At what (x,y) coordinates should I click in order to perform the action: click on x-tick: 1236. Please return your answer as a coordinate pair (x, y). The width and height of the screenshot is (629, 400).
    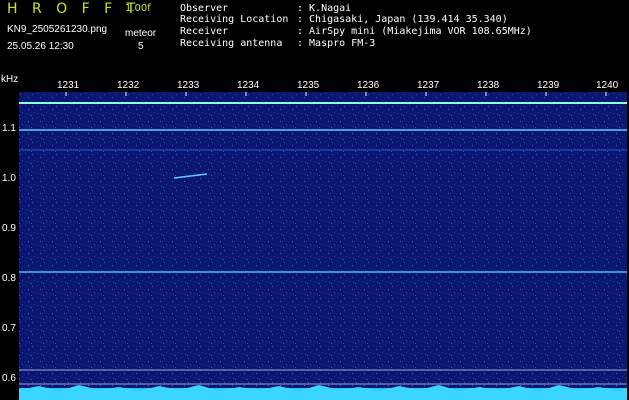
    Looking at the image, I should click on (368, 85).